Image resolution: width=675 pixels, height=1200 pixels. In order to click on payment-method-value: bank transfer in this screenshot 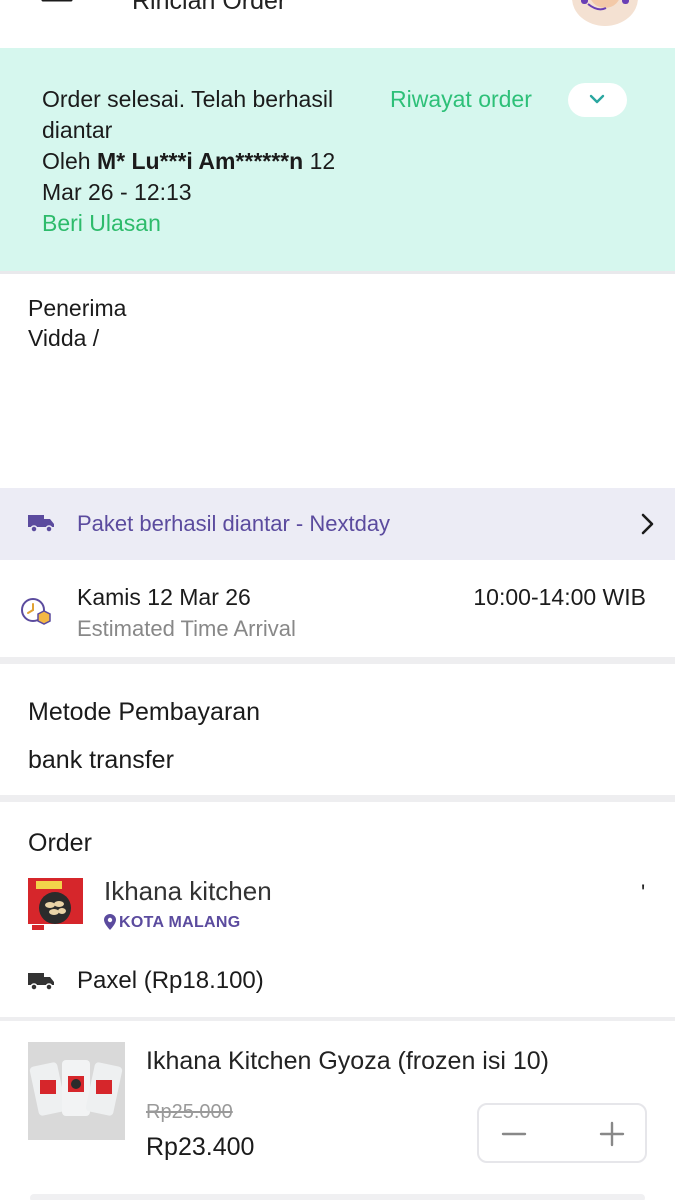, I will do `click(101, 760)`.